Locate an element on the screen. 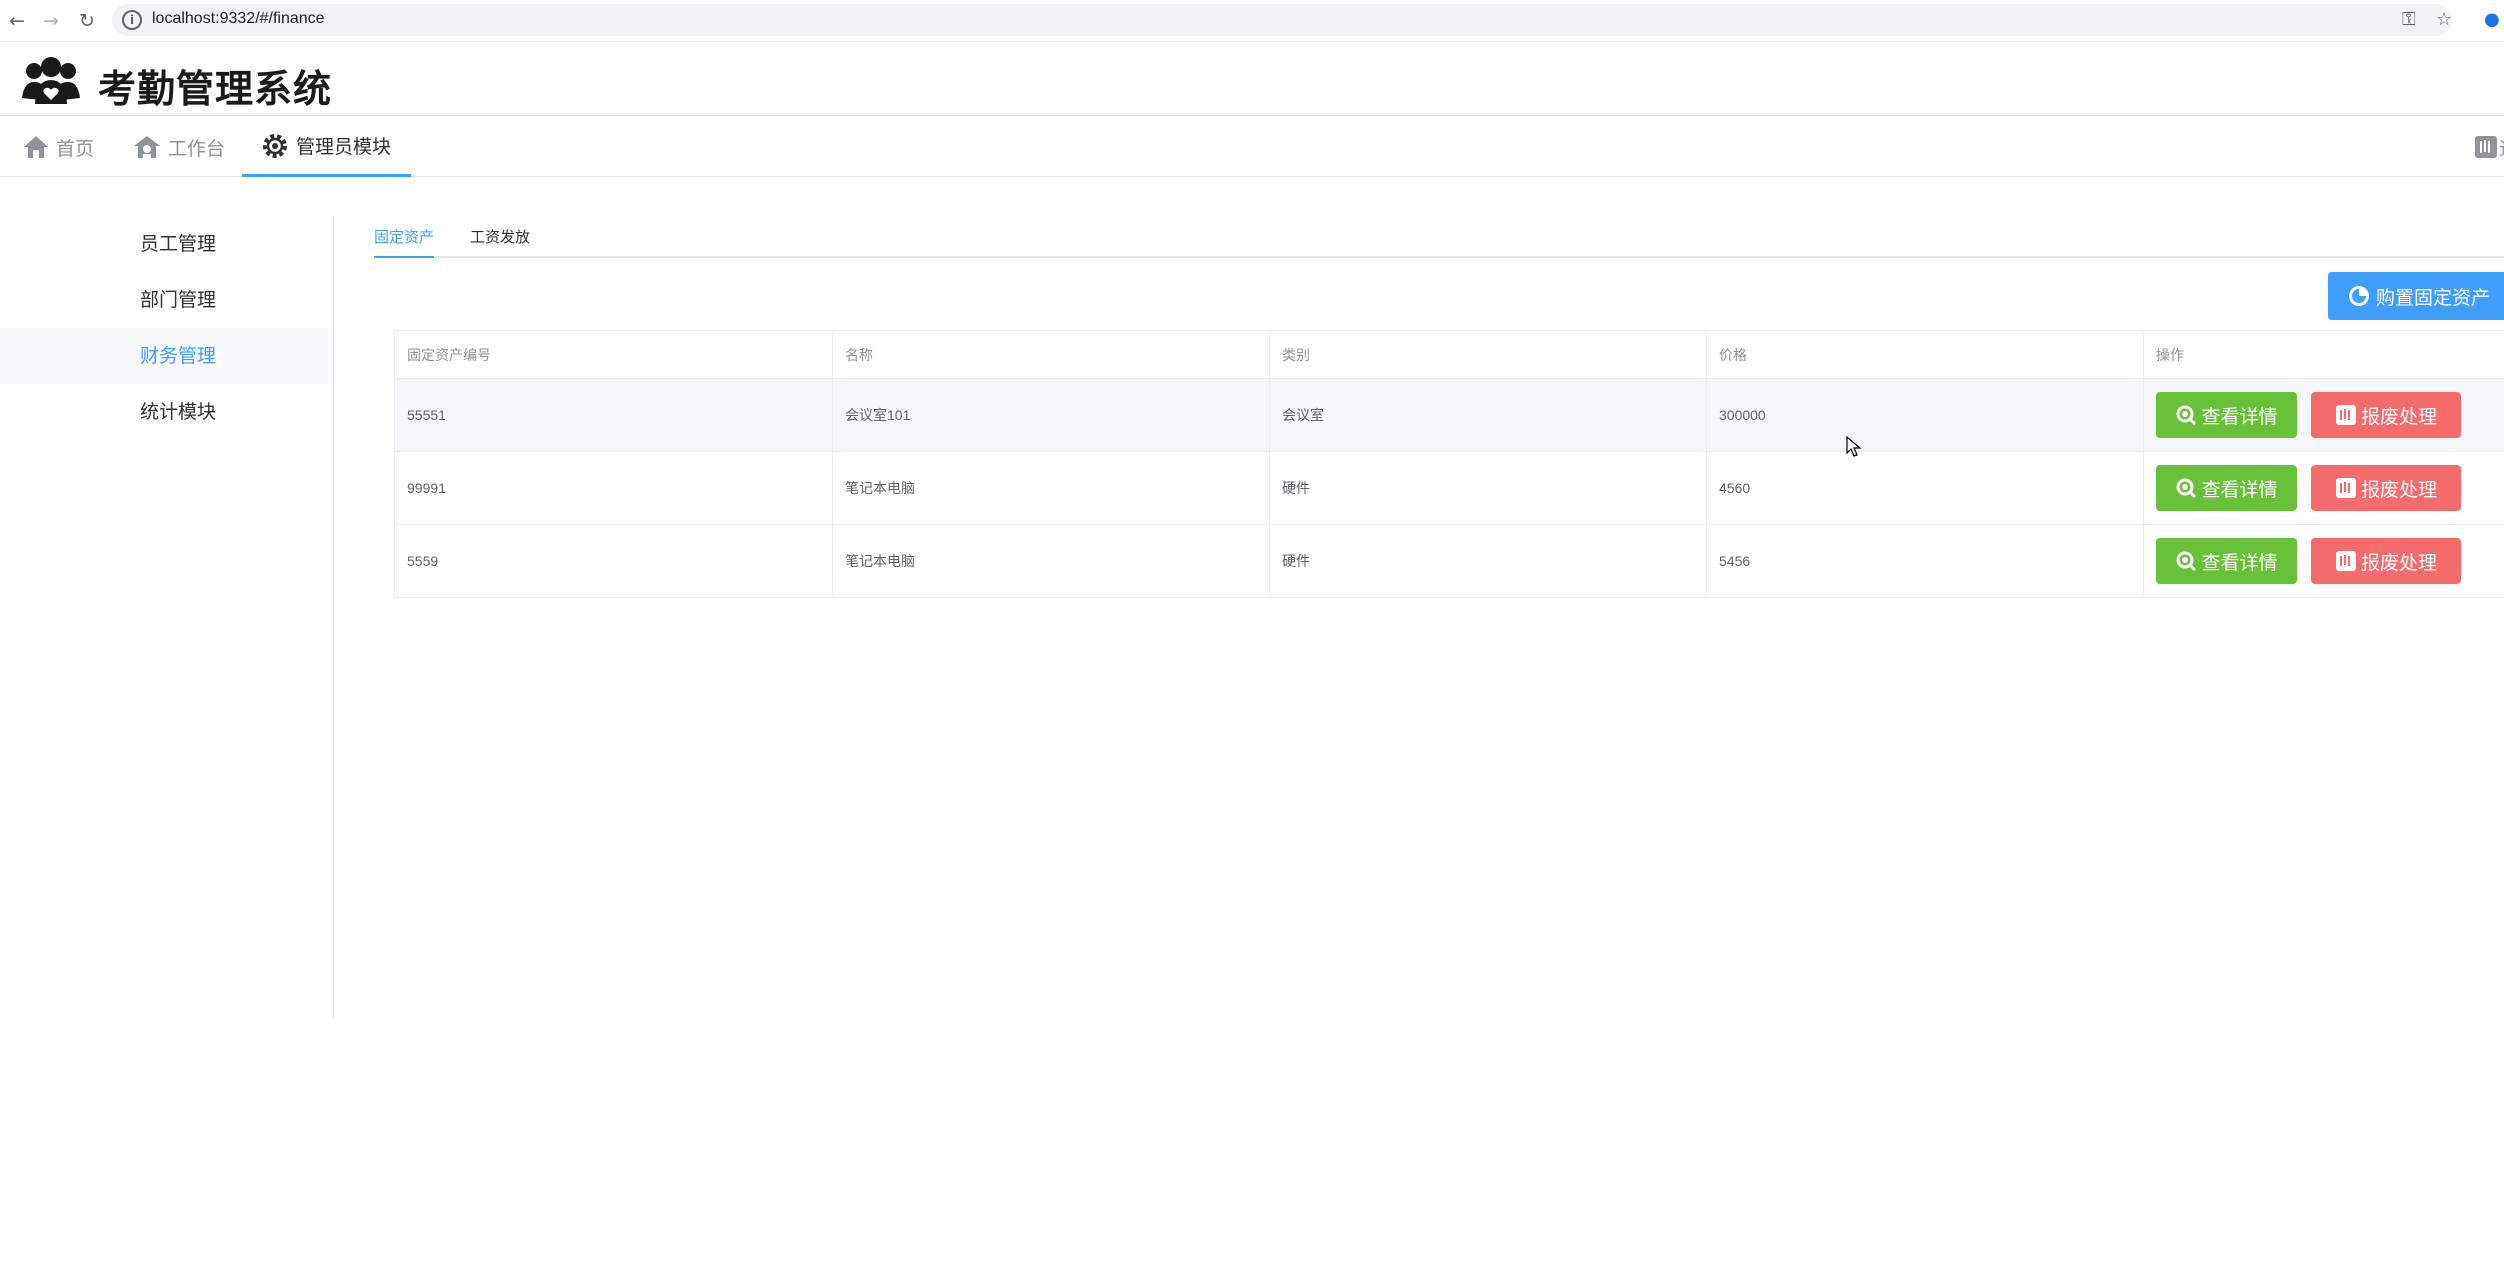 The width and height of the screenshot is (2504, 1276). asset-id: 99991 is located at coordinates (613, 488).